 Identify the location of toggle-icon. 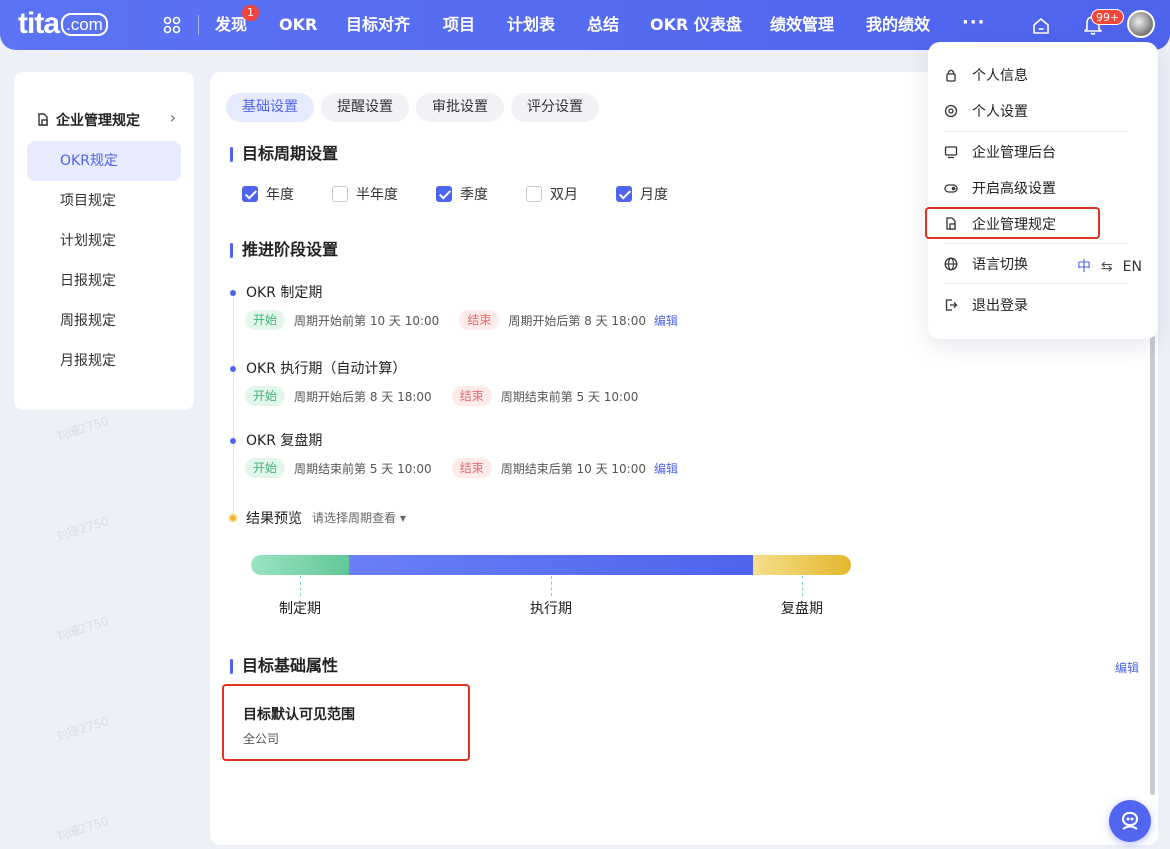
(951, 188).